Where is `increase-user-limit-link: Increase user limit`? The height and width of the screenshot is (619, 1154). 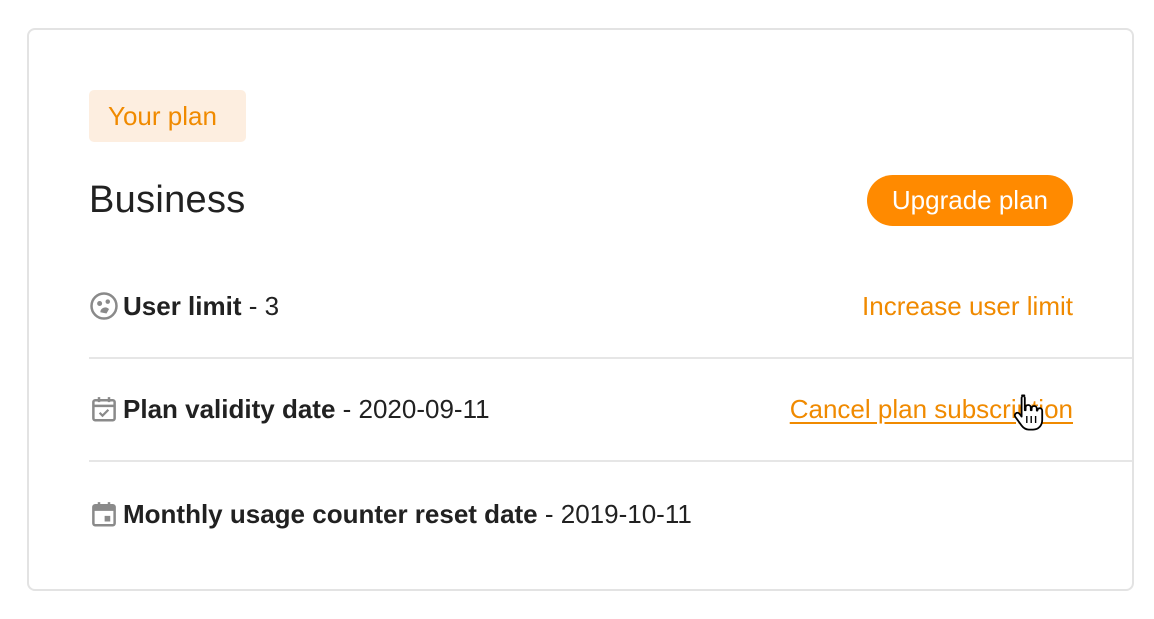
increase-user-limit-link: Increase user limit is located at coordinates (967, 306).